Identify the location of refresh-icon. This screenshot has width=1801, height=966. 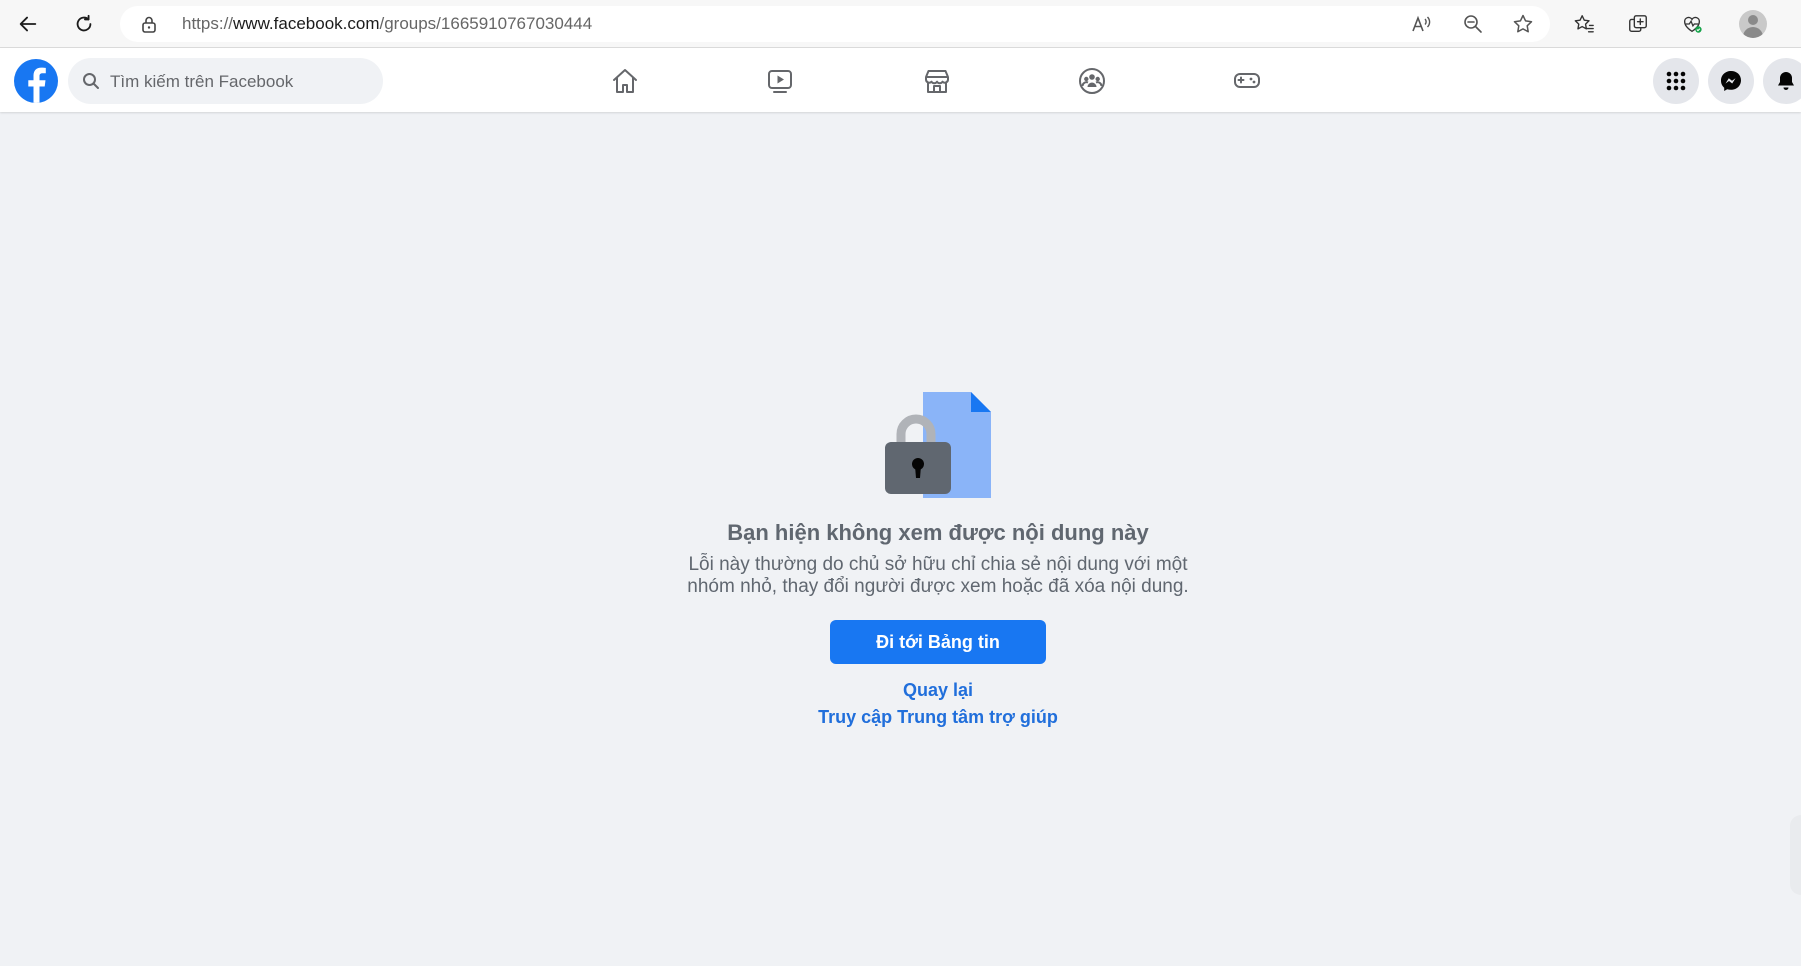
(84, 23).